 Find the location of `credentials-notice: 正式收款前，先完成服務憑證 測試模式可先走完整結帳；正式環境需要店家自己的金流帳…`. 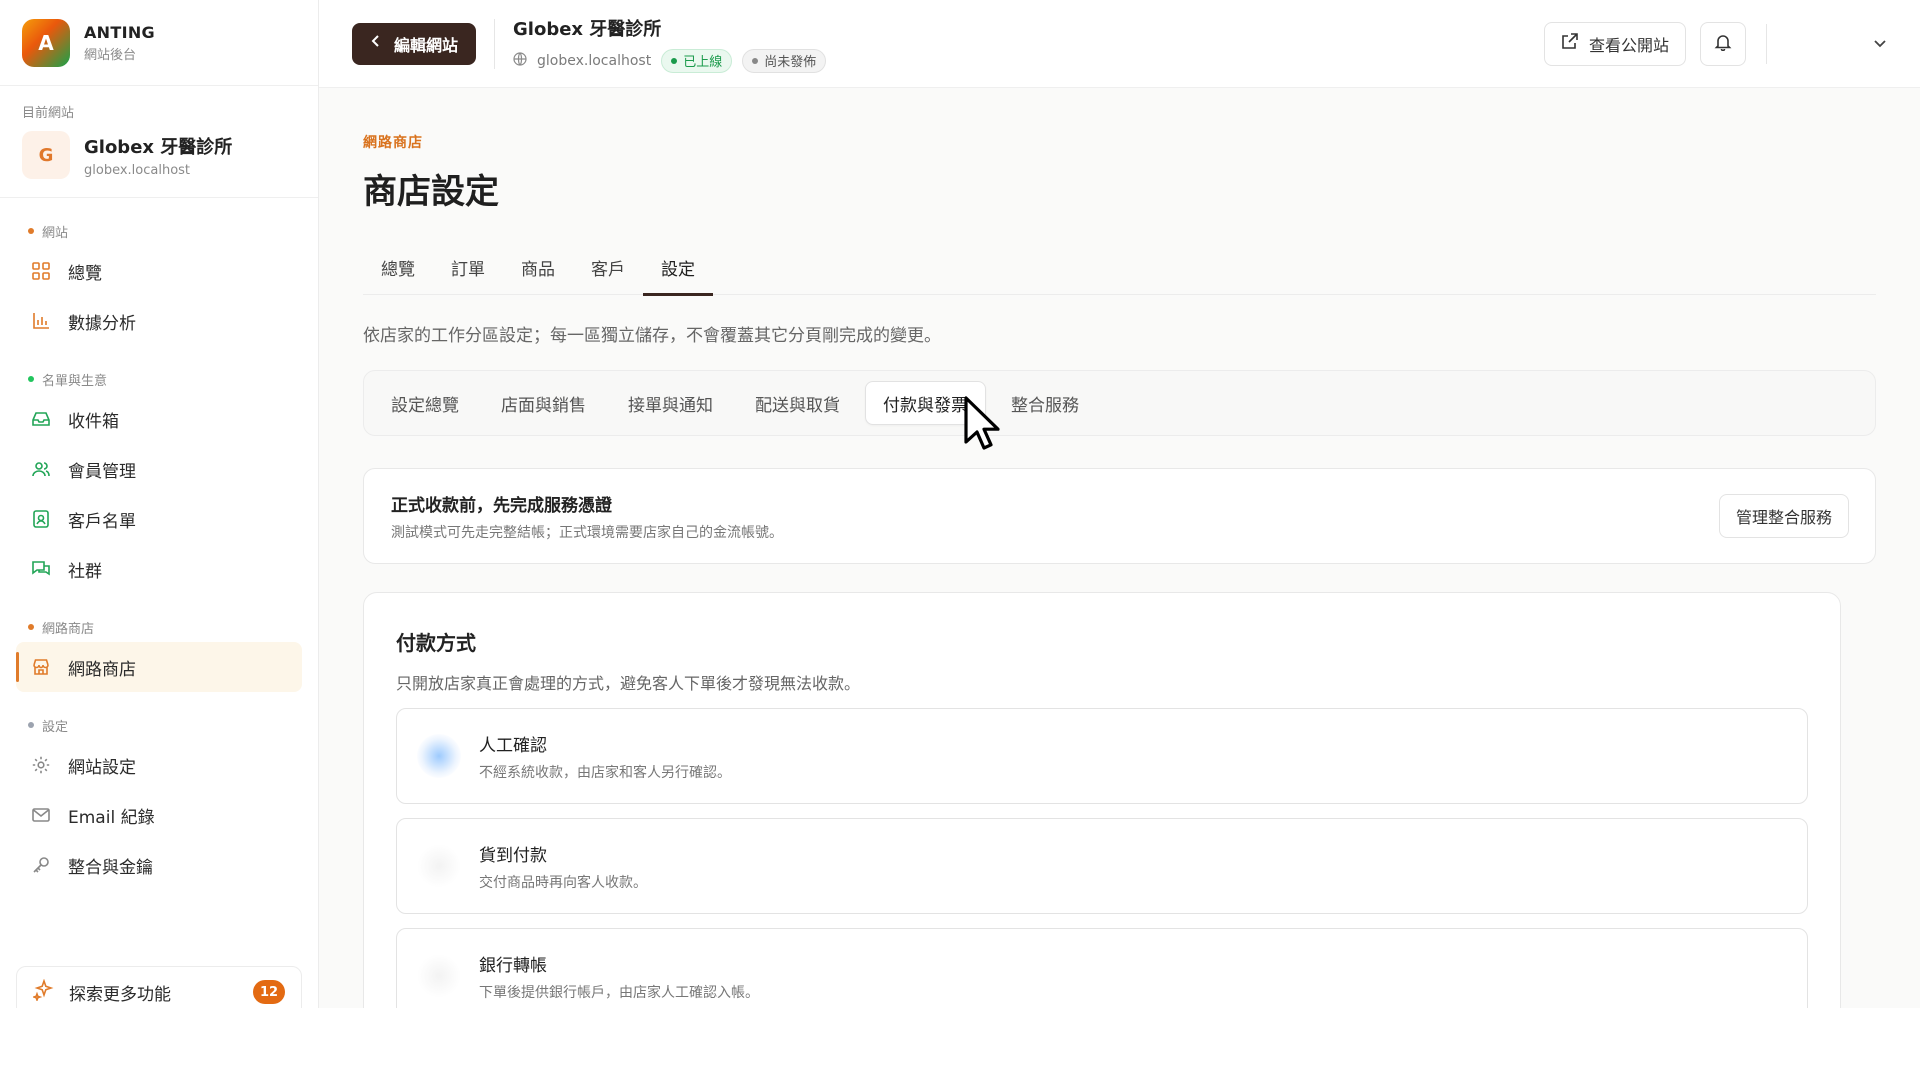

credentials-notice: 正式收款前，先完成服務憑證 測試模式可先走完整結帳；正式環境需要店家自己的金流帳… is located at coordinates (1119, 516).